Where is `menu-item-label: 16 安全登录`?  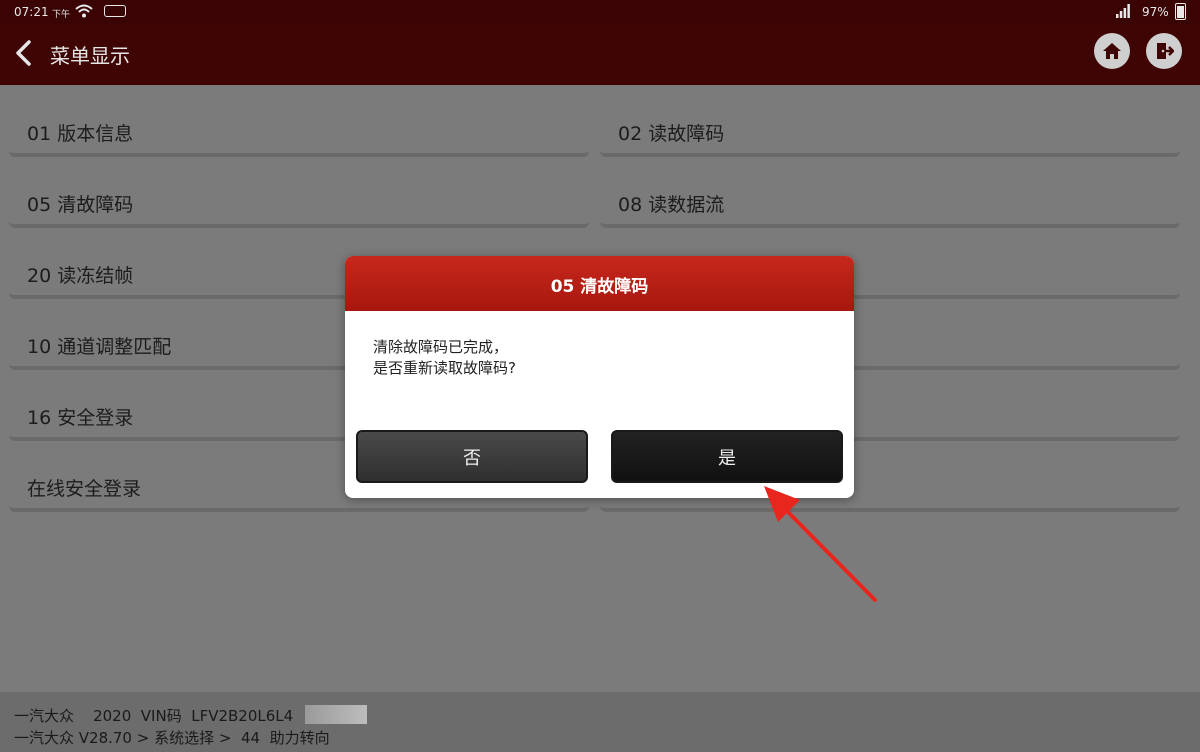
menu-item-label: 16 安全登录 is located at coordinates (80, 418).